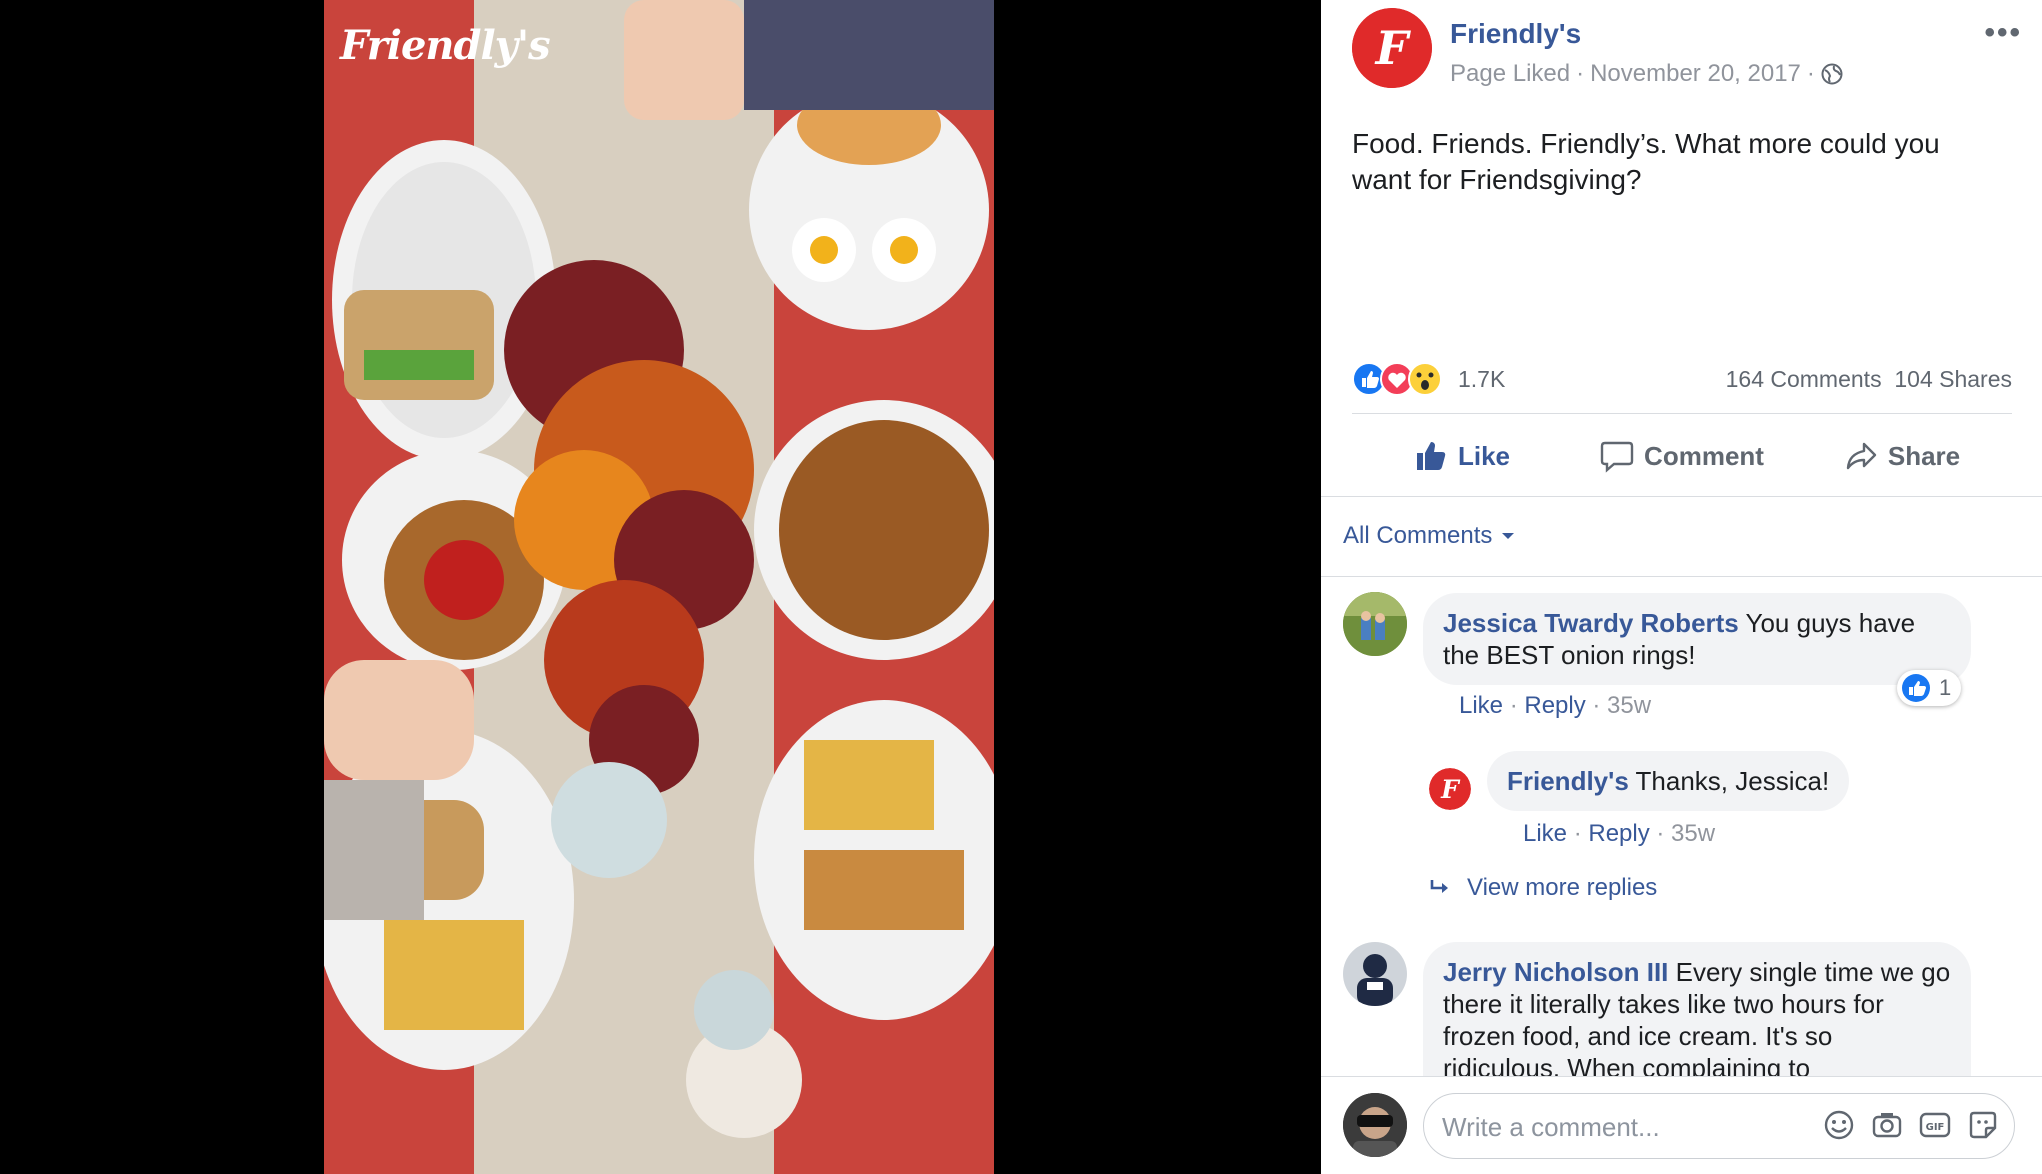 This screenshot has height=1174, width=2042. What do you see at coordinates (1418, 535) in the screenshot?
I see `comments-filter-label: All Comments` at bounding box center [1418, 535].